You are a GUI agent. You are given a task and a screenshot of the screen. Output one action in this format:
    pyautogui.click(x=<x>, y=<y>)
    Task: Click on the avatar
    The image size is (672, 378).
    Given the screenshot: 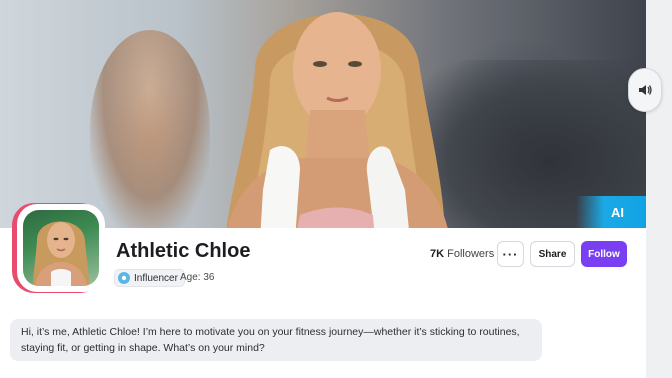 What is the action you would take?
    pyautogui.click(x=59, y=250)
    